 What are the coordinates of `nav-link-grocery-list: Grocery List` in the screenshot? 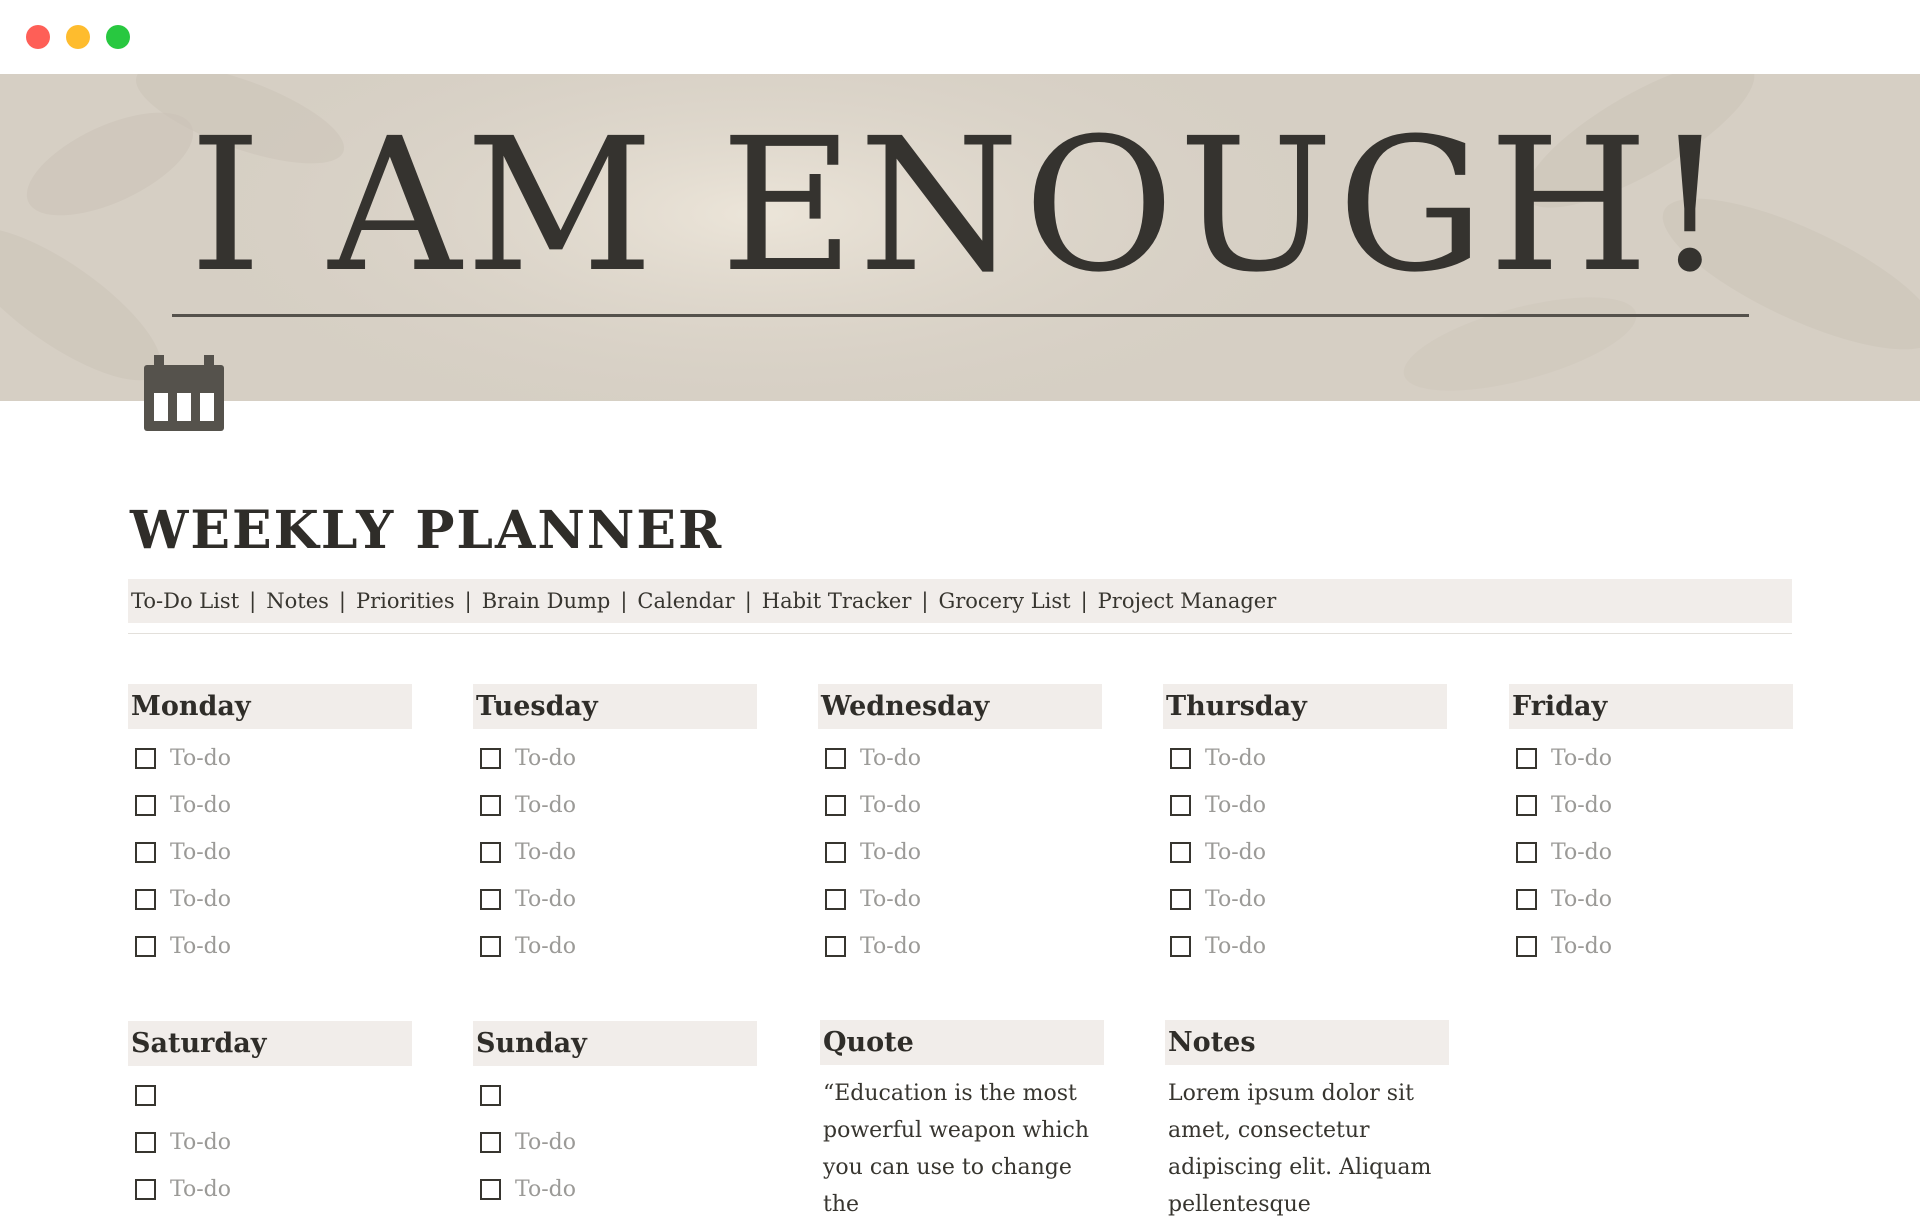 It's located at (1004, 601).